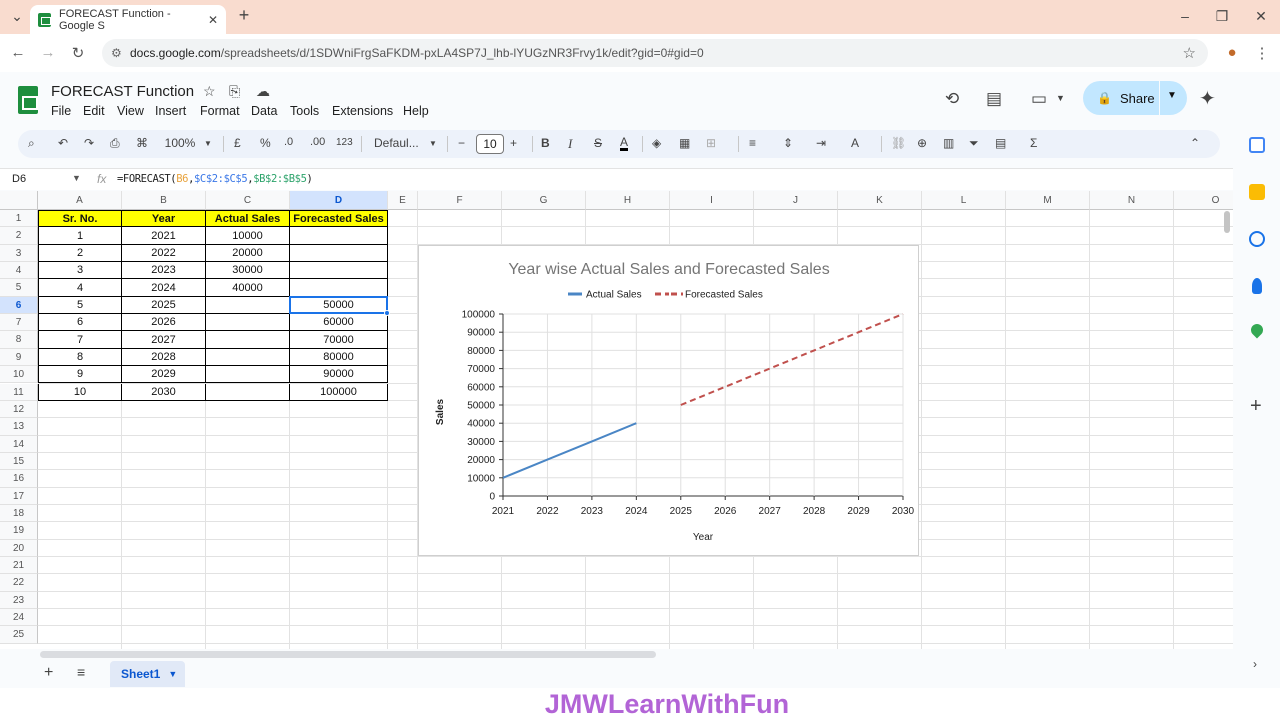 This screenshot has height=720, width=1280. Describe the element at coordinates (80, 253) in the screenshot. I see `table-cell: 2` at that location.